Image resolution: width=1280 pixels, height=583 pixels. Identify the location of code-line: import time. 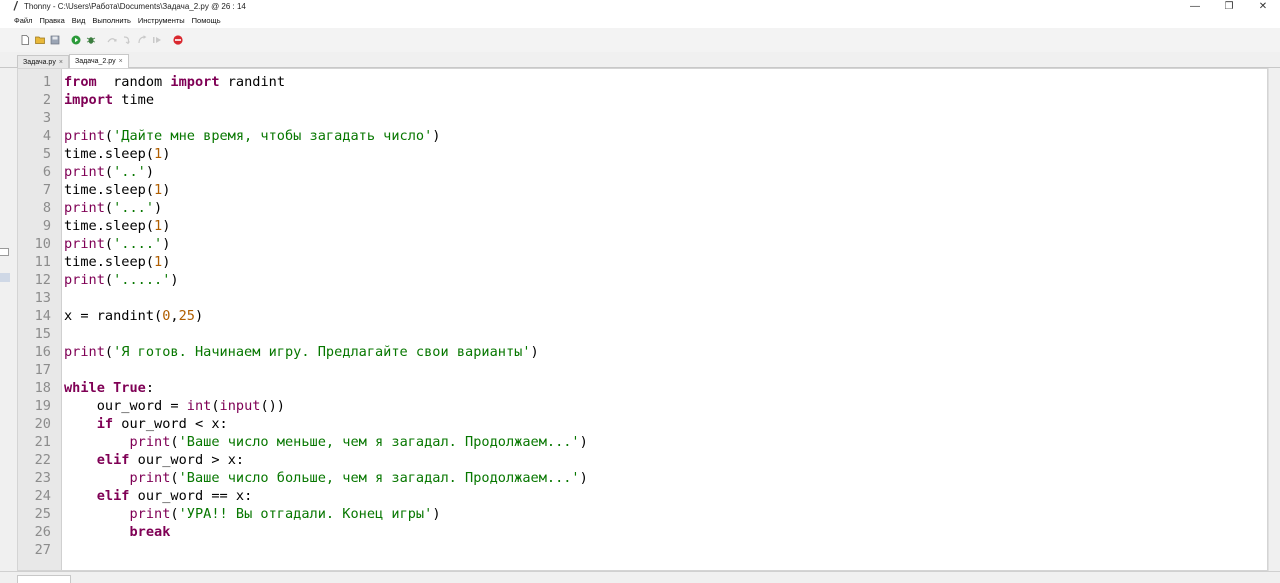
(665, 100).